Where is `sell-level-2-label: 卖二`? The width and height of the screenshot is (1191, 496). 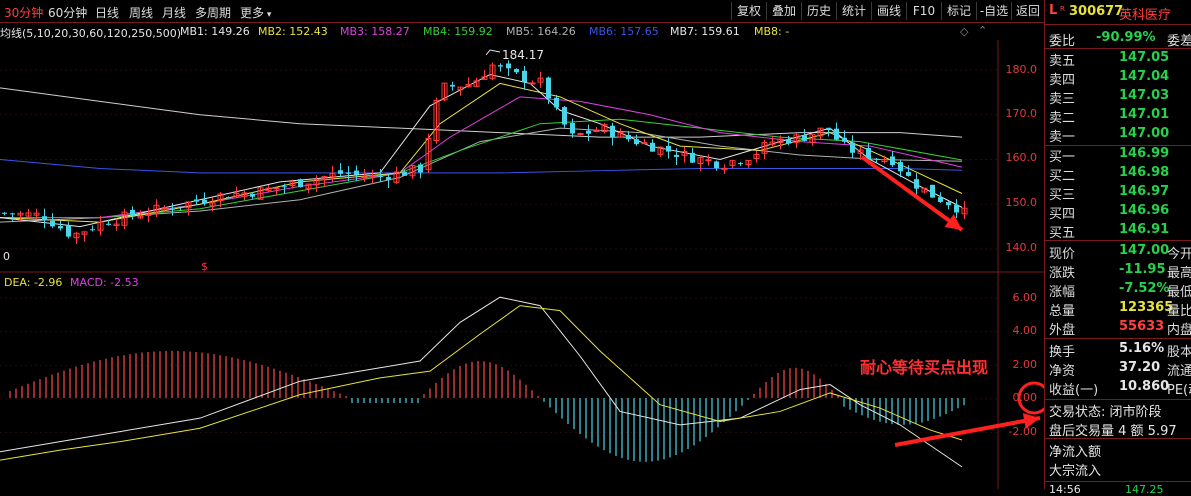 sell-level-2-label: 卖二 is located at coordinates (1062, 118).